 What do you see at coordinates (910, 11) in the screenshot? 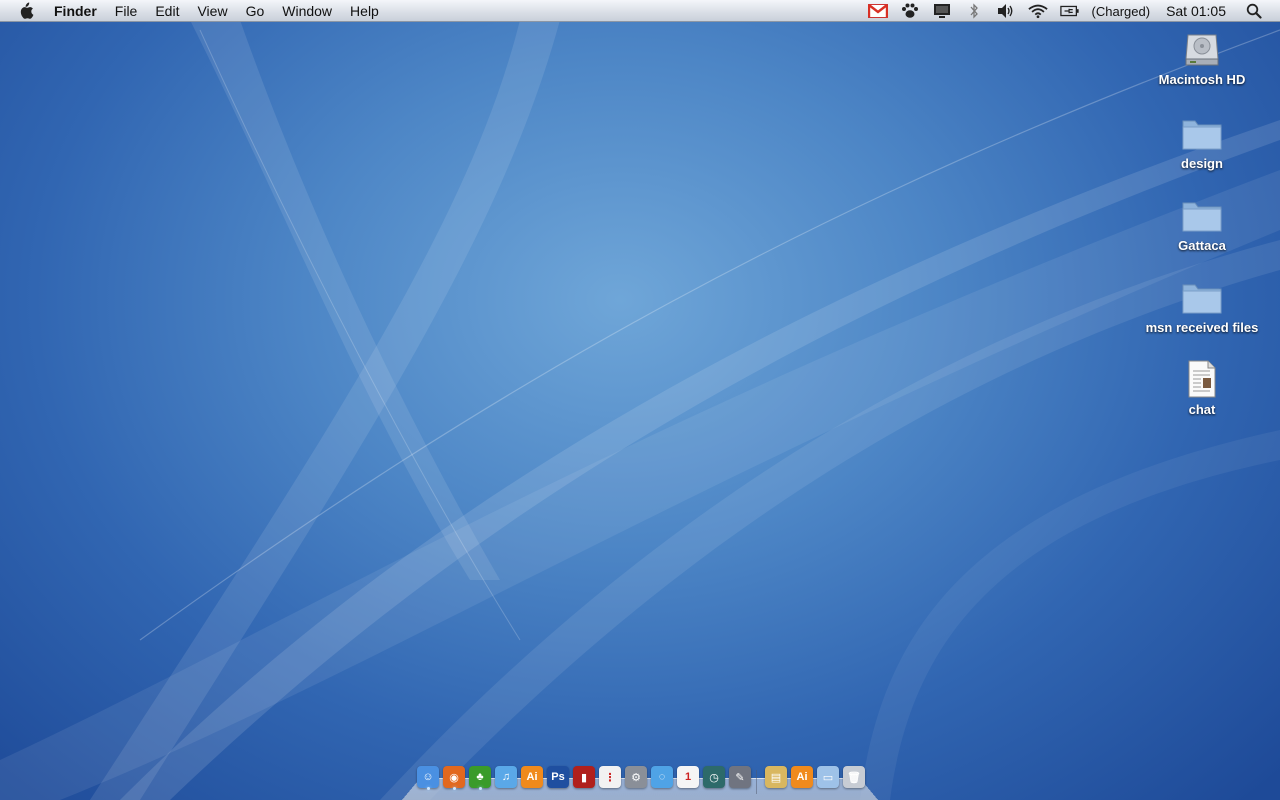
I see `paw-icon` at bounding box center [910, 11].